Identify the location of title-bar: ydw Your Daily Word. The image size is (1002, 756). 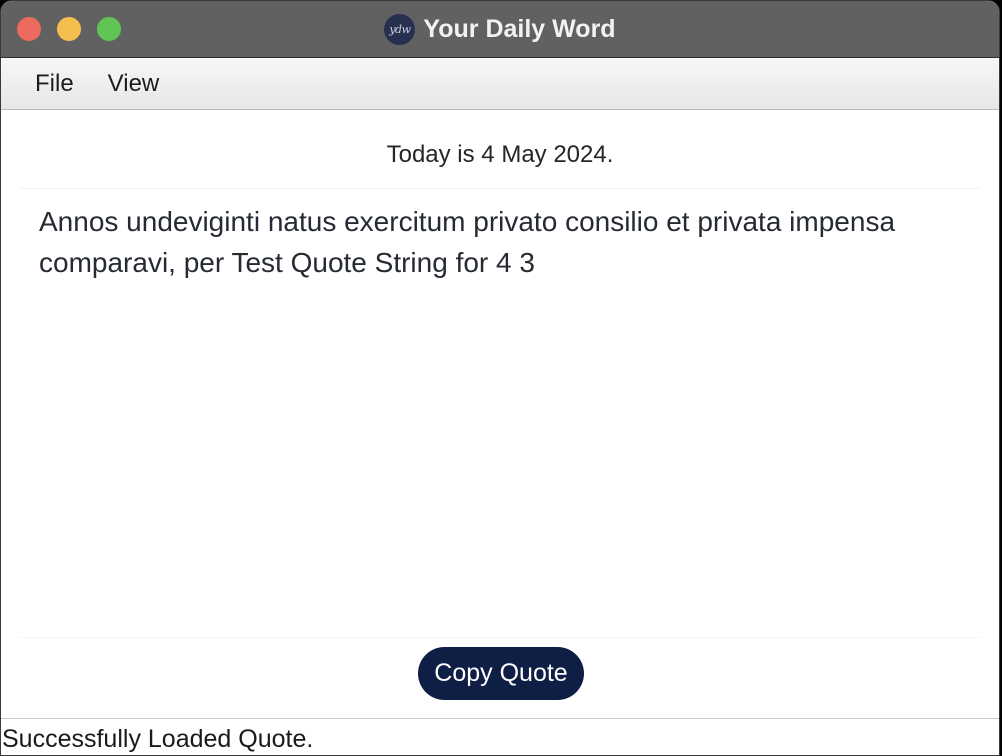
(500, 29).